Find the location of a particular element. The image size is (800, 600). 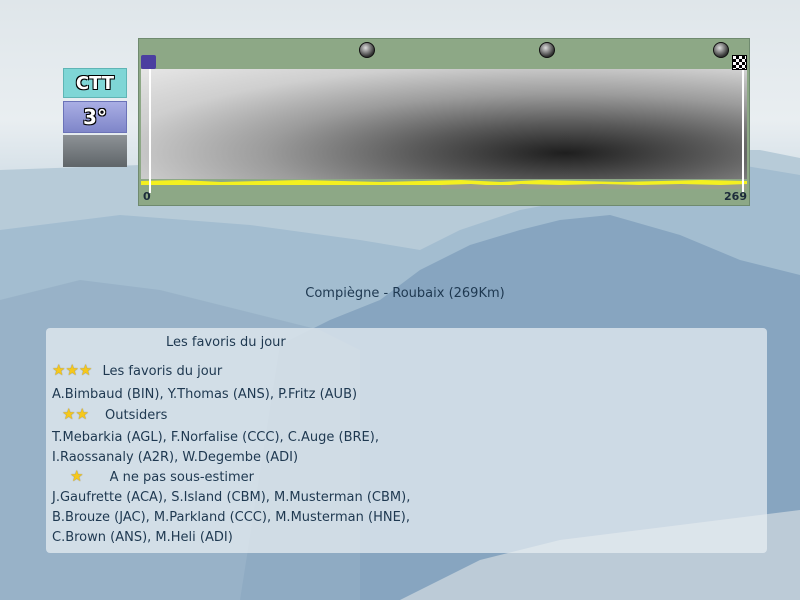

cloudy-sky-icon is located at coordinates (95, 151).